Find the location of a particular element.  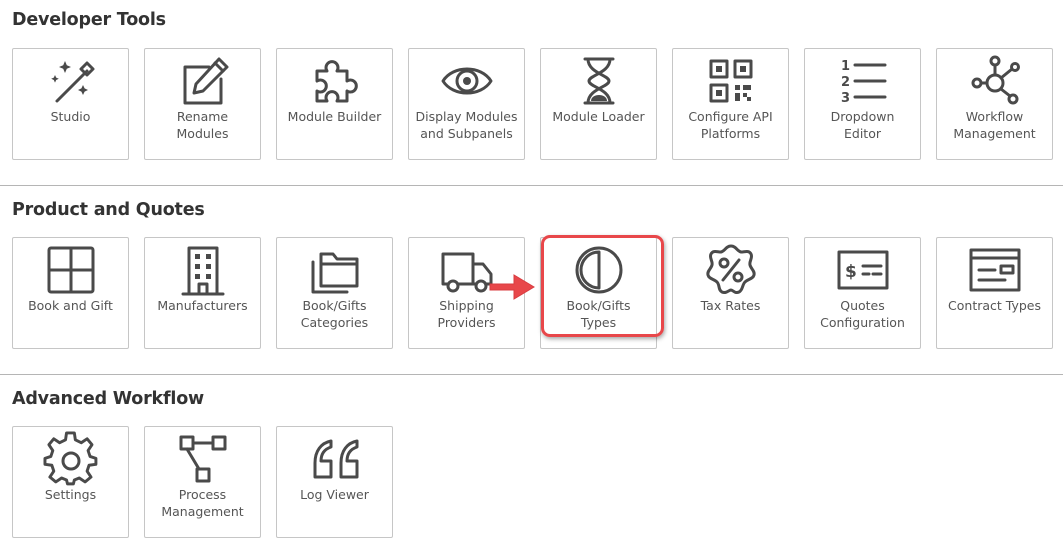

tile-settings: Settings is located at coordinates (70, 482).